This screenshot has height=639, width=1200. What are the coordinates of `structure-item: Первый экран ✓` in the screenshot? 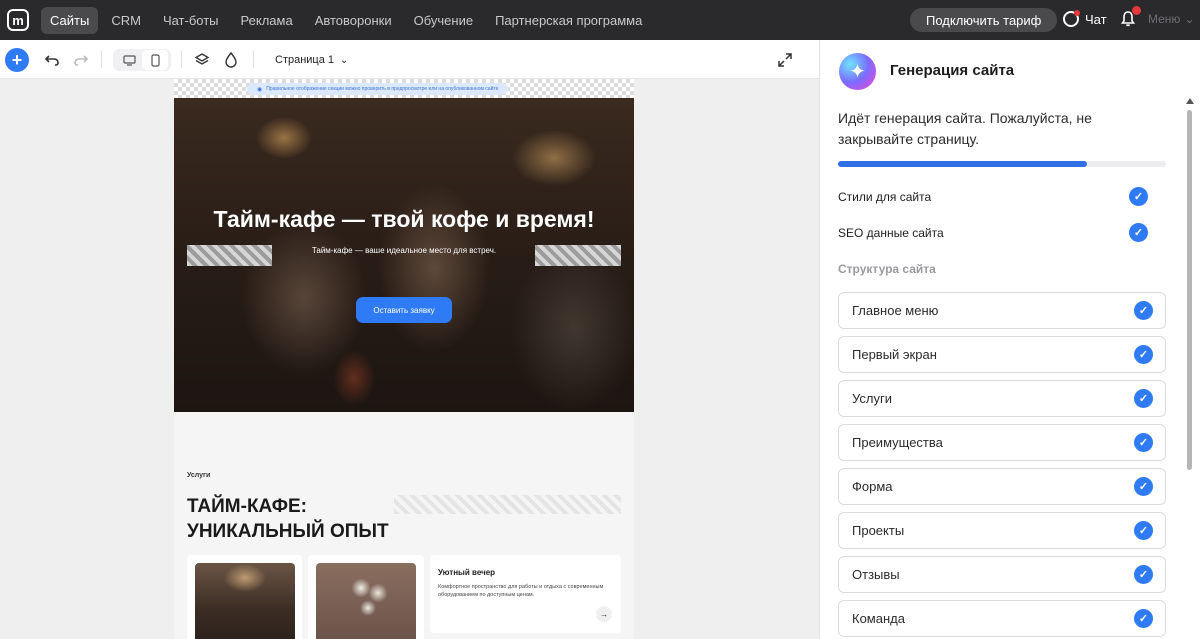 It's located at (1002, 354).